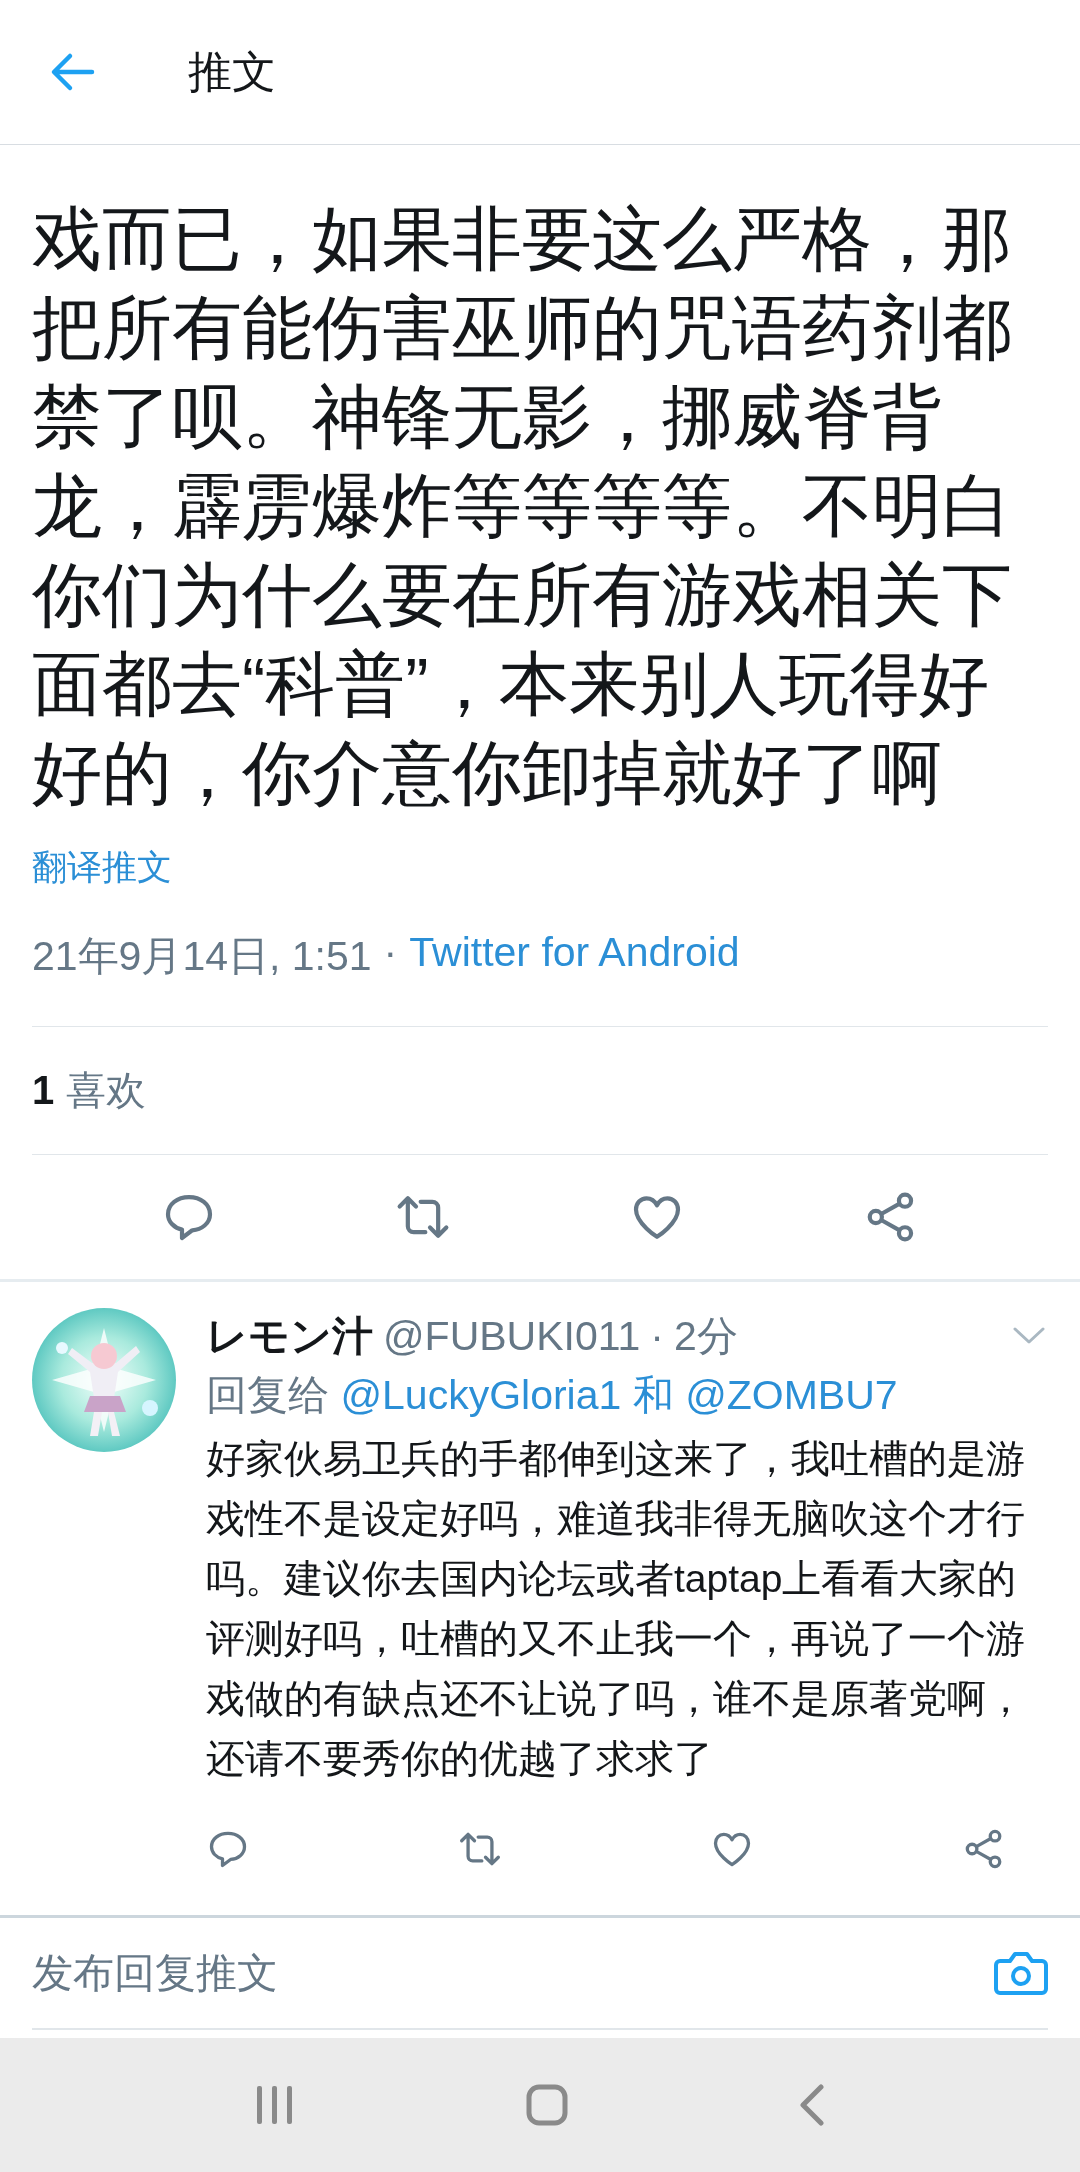  What do you see at coordinates (547, 2105) in the screenshot?
I see `home-icon` at bounding box center [547, 2105].